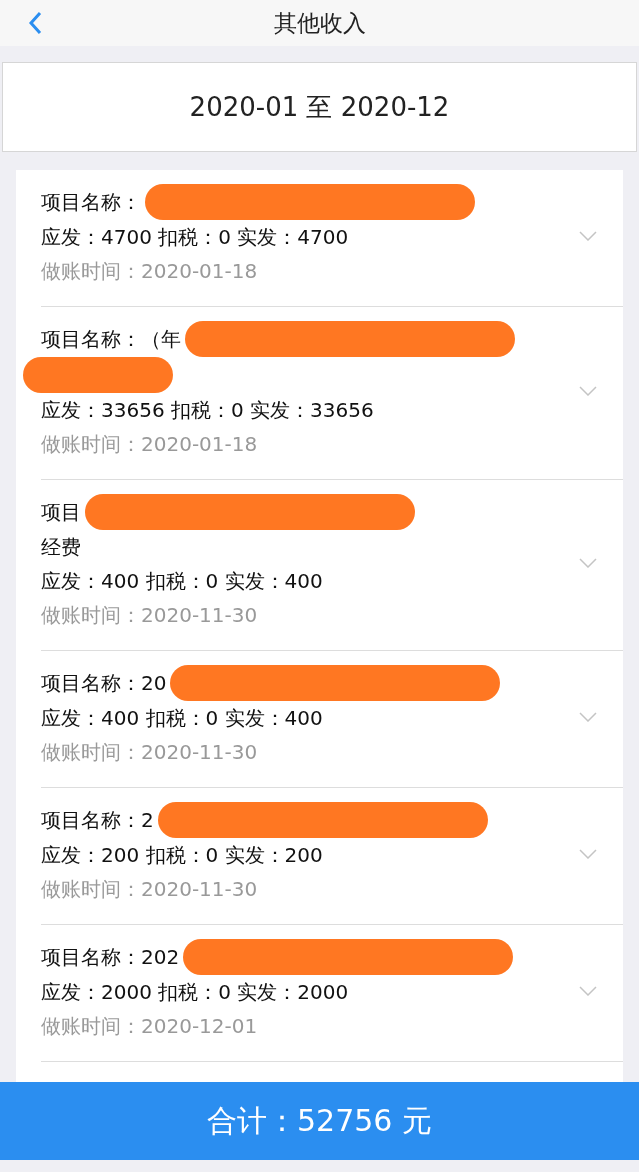  I want to click on back-icon, so click(35, 23).